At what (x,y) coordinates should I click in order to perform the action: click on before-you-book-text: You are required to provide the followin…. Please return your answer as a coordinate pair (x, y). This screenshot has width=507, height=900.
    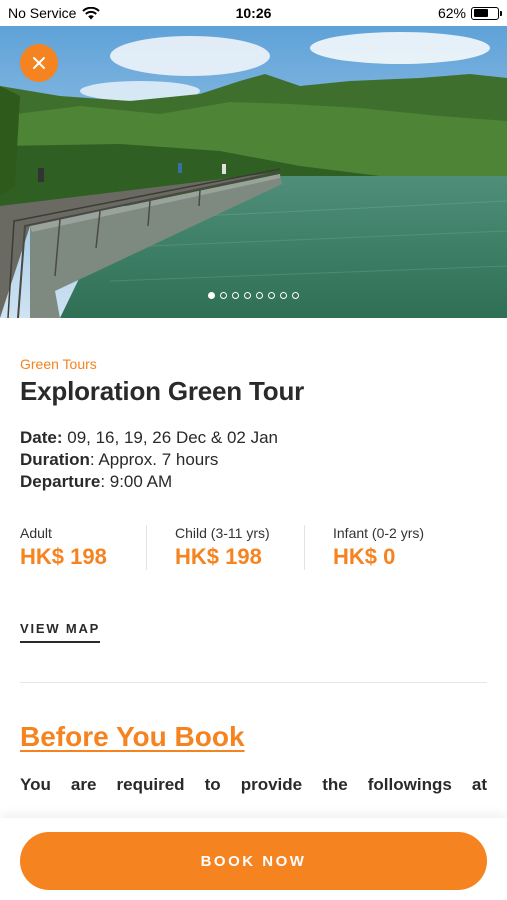
    Looking at the image, I should click on (253, 784).